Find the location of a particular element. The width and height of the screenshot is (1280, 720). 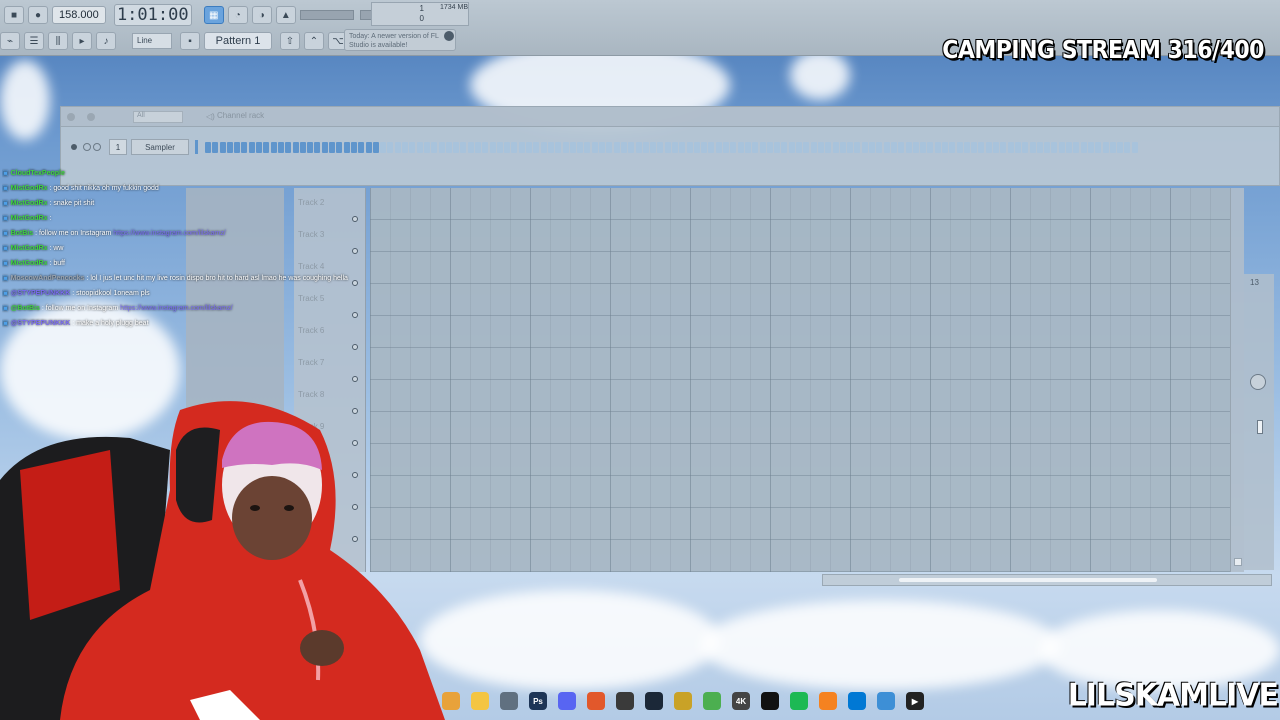

audio-tool-icon: 4K is located at coordinates (741, 701).